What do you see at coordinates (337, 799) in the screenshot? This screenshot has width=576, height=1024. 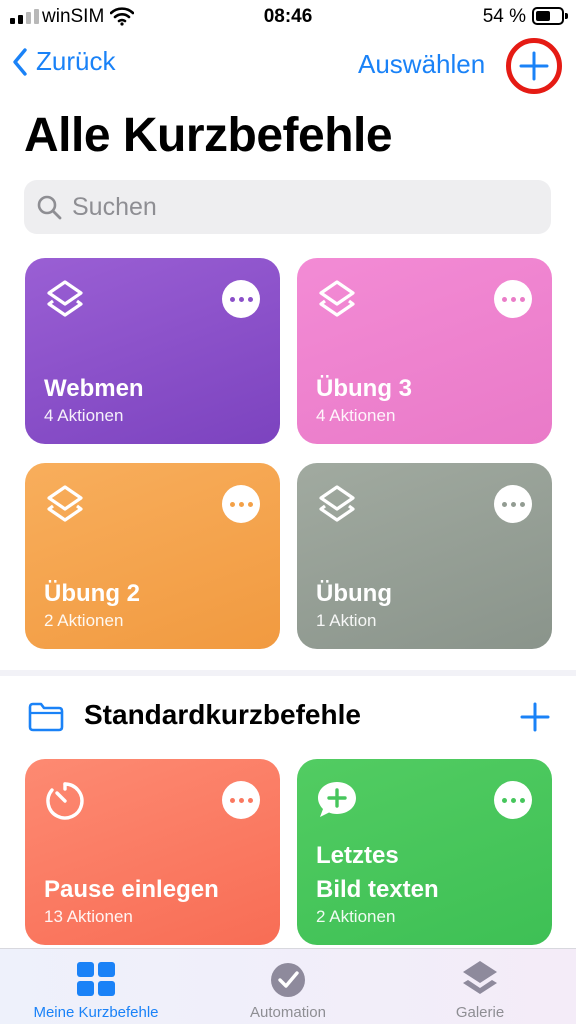 I see `message-plus-icon` at bounding box center [337, 799].